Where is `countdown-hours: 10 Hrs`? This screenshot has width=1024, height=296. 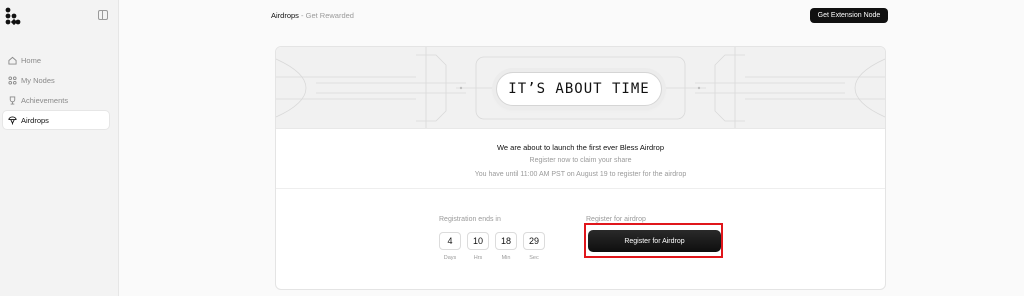 countdown-hours: 10 Hrs is located at coordinates (478, 246).